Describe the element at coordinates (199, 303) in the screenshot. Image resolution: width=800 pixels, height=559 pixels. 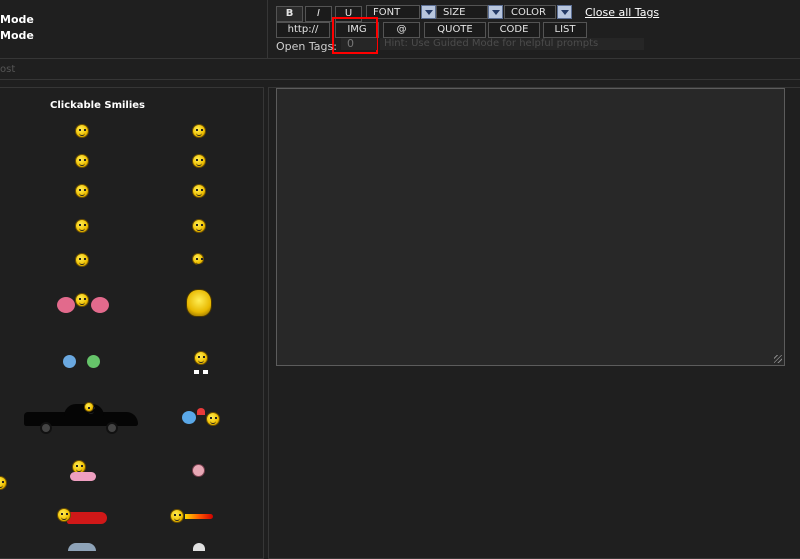
I see `vampire-smiley-icon` at that location.